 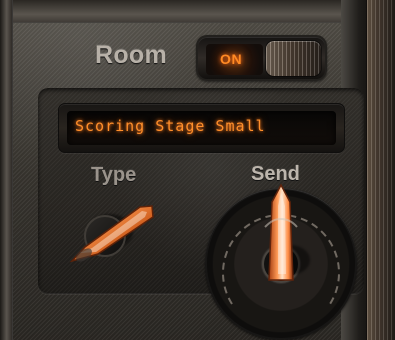 What do you see at coordinates (275, 174) in the screenshot?
I see `send-label: Send` at bounding box center [275, 174].